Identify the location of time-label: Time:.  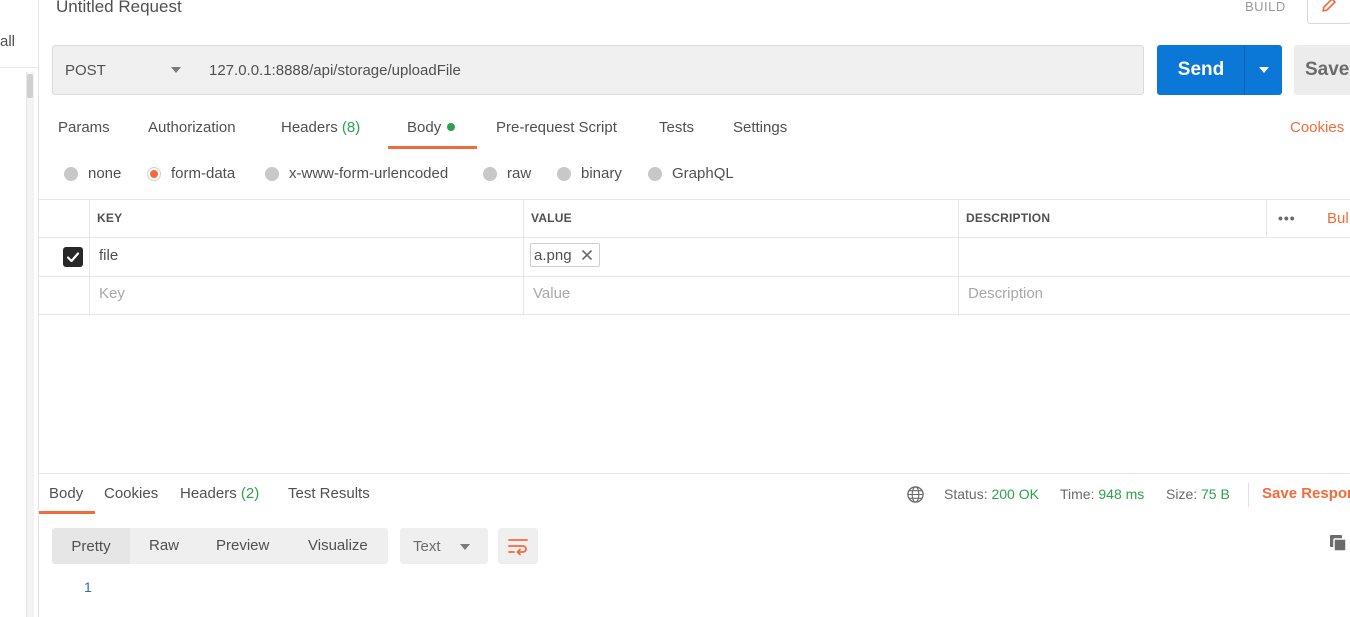
(1077, 494).